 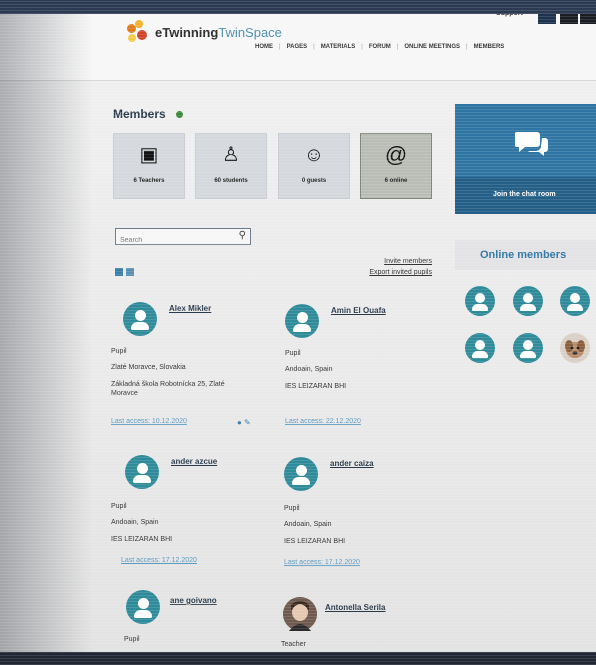 What do you see at coordinates (205, 620) in the screenshot?
I see `member-card: ane goivano Pupil` at bounding box center [205, 620].